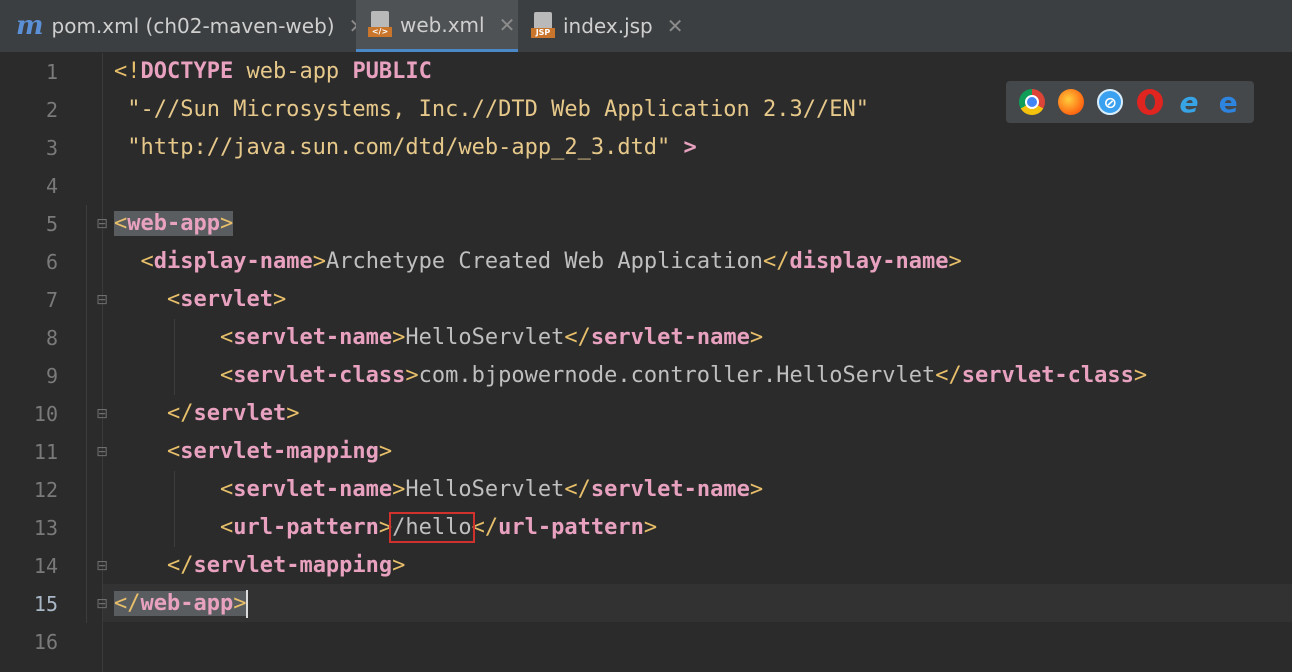  What do you see at coordinates (45, 604) in the screenshot?
I see `line-number-current: 15` at bounding box center [45, 604].